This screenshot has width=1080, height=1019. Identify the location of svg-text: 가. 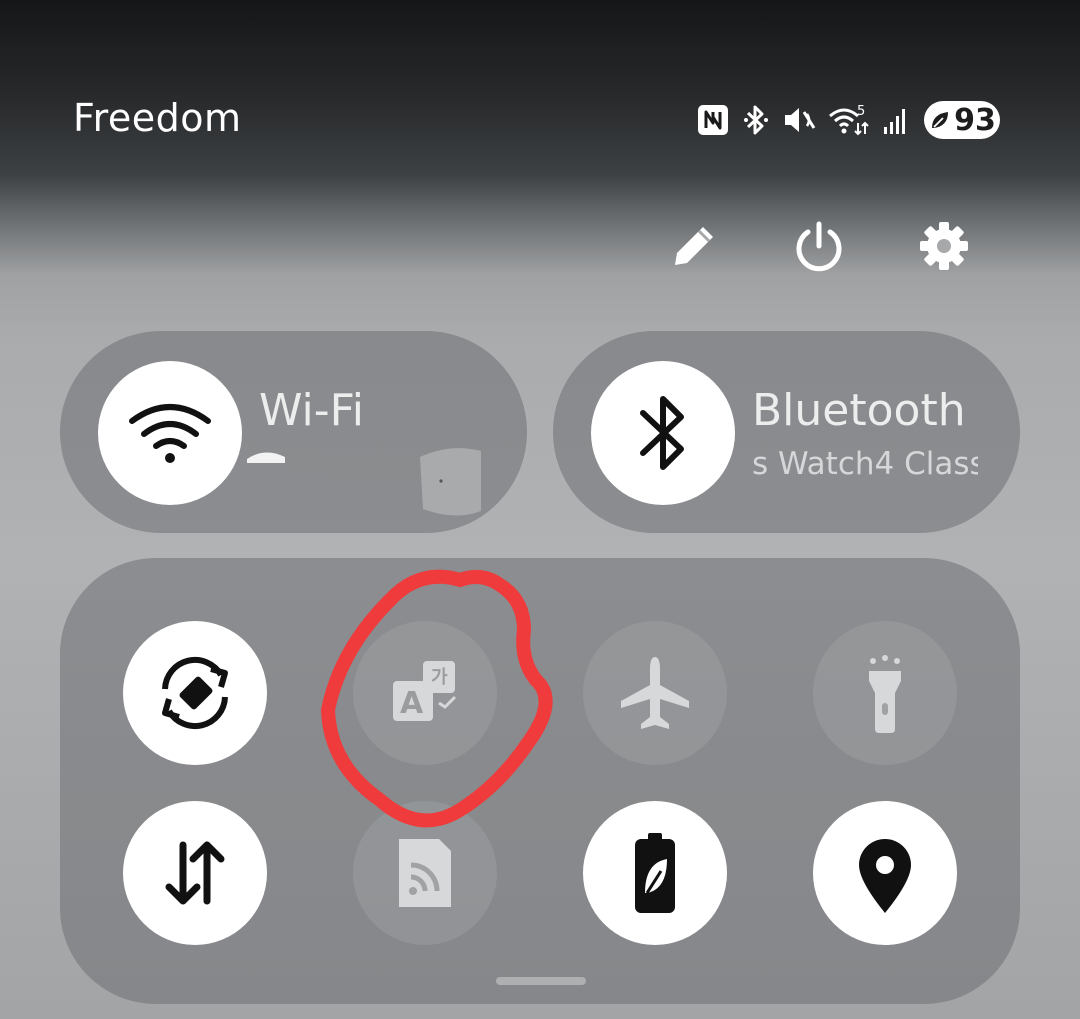
(439, 677).